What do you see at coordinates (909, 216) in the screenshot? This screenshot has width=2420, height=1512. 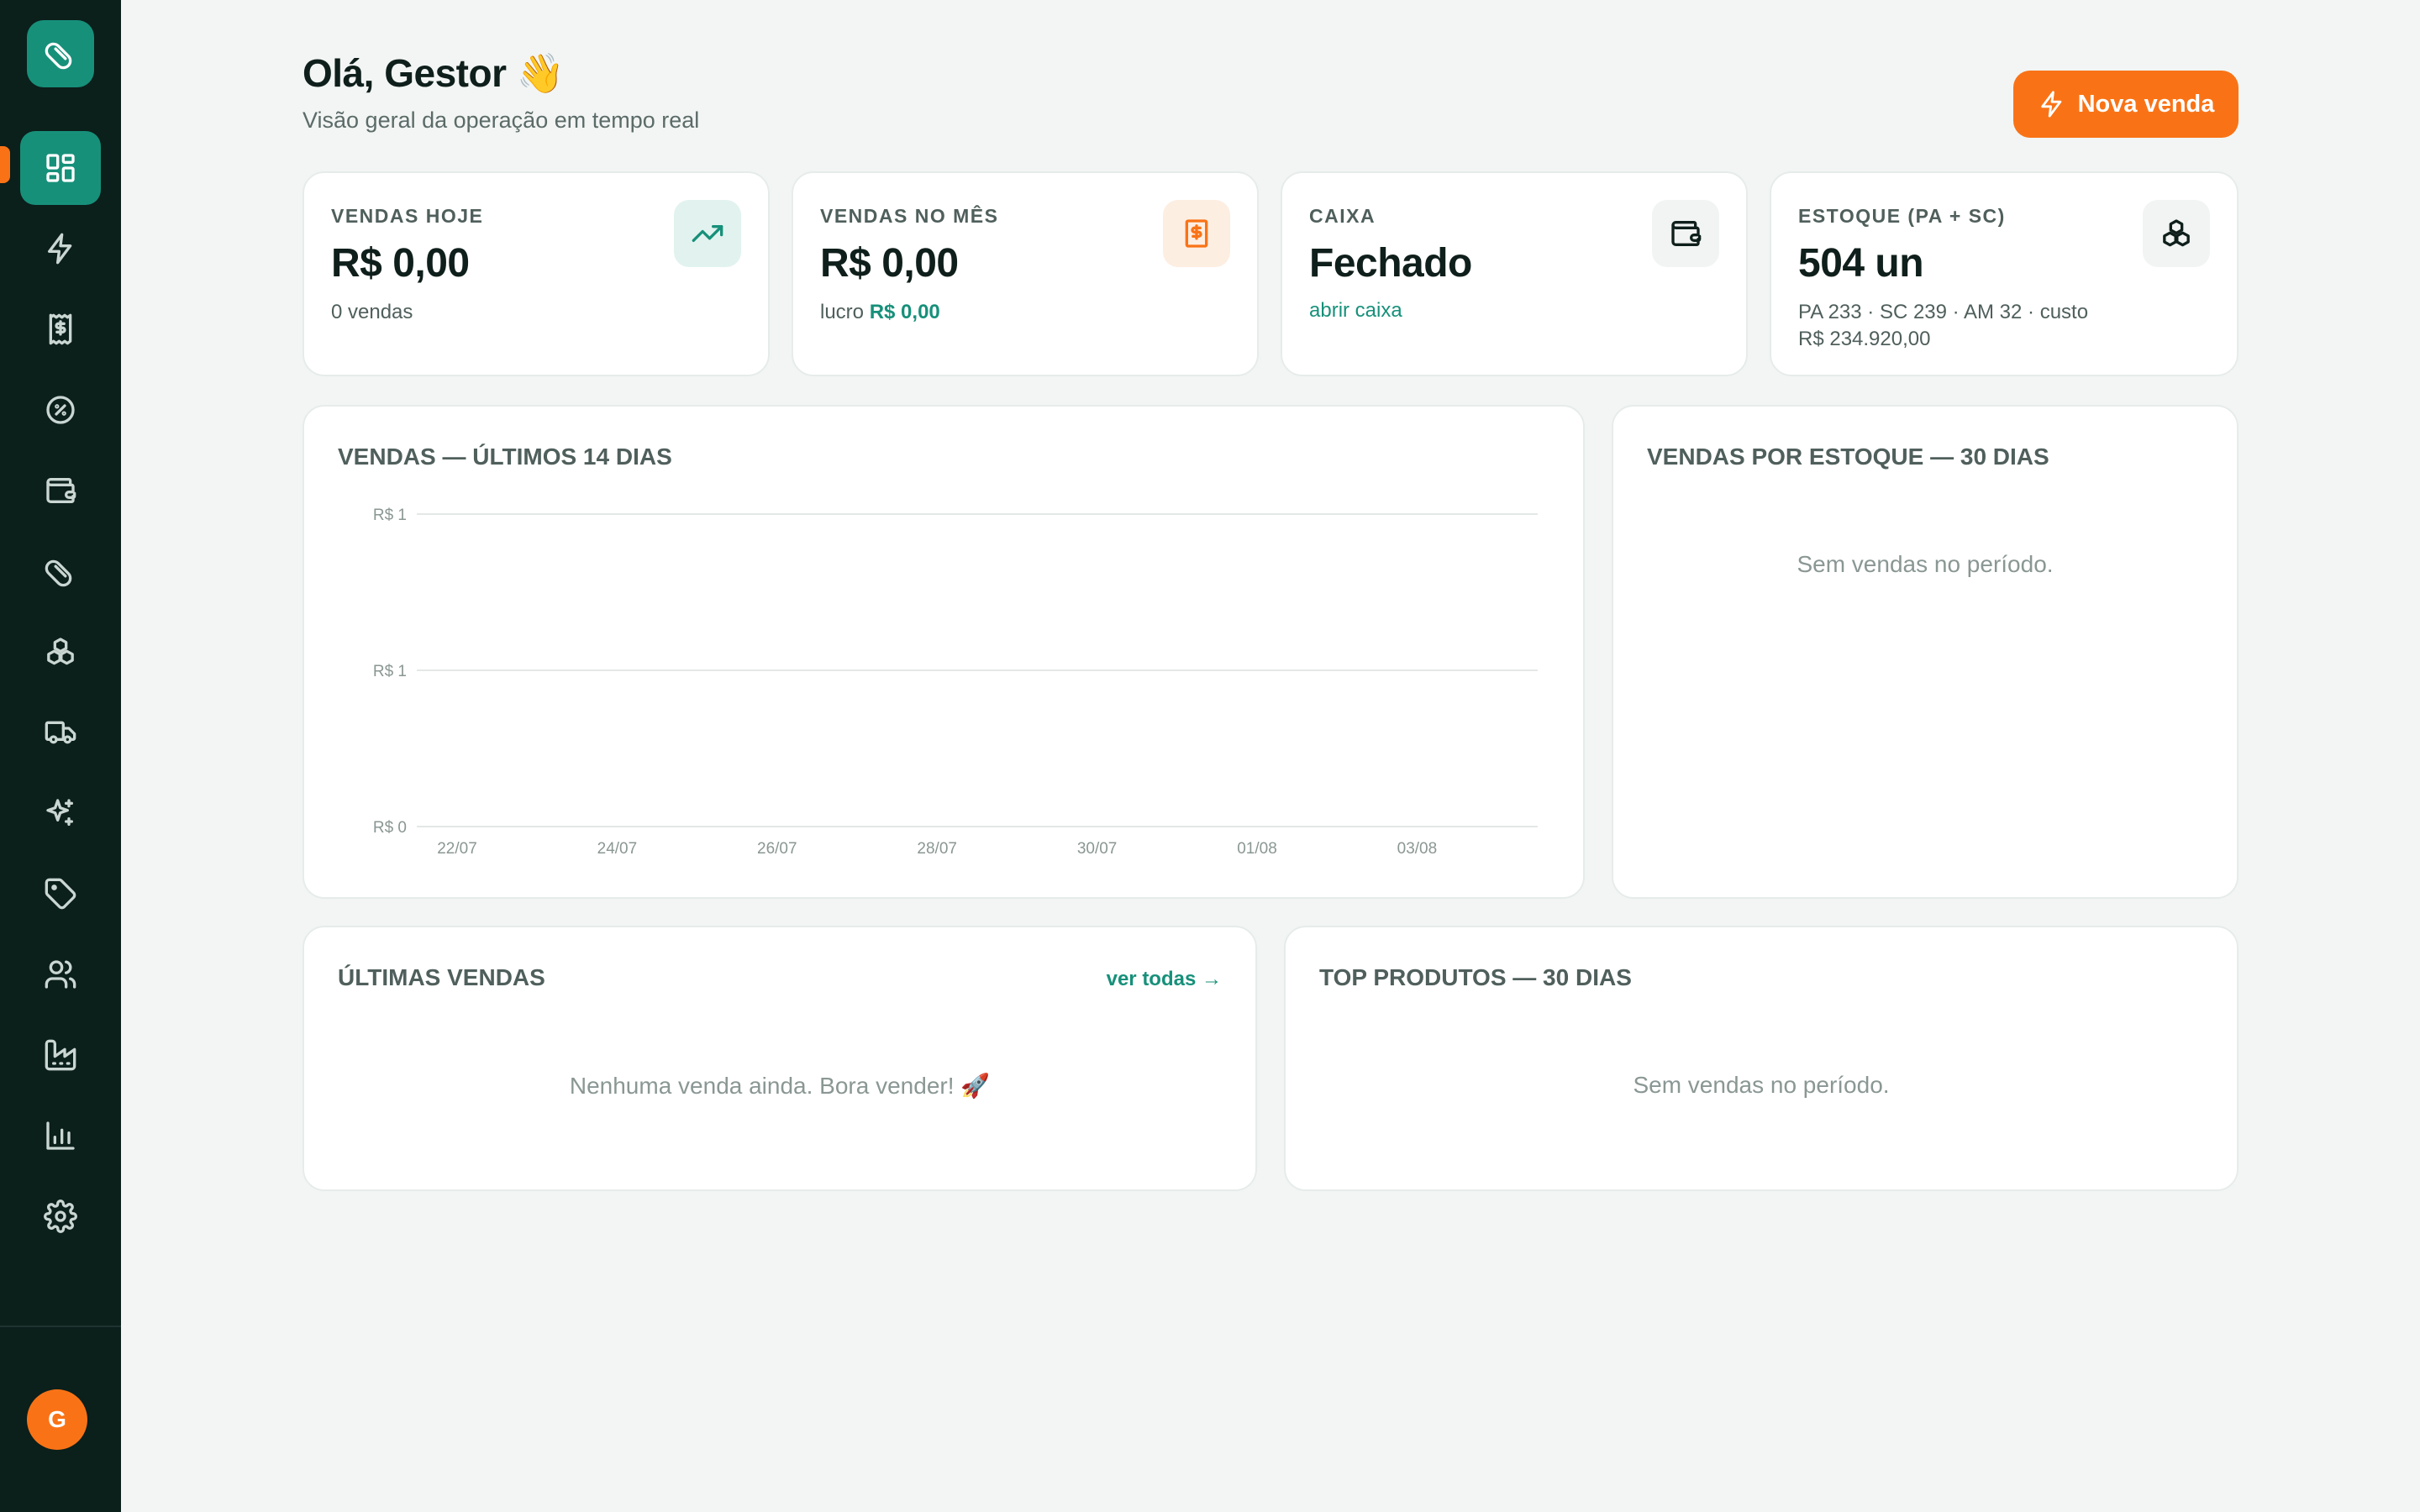 I see `kpi-label: VENDAS NO MÊS` at bounding box center [909, 216].